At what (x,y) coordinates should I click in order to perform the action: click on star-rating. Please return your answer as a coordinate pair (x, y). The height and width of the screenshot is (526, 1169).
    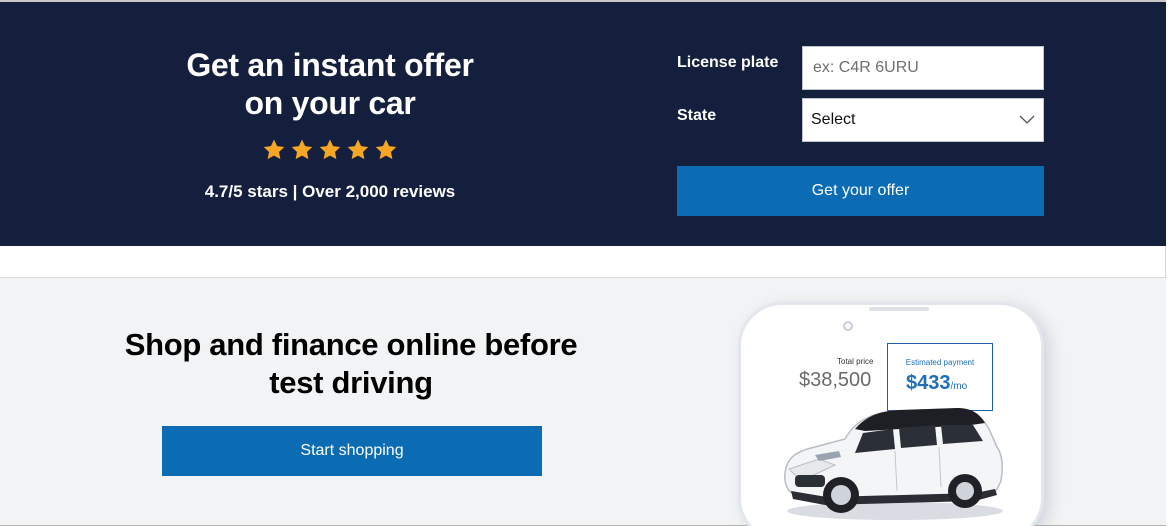
    Looking at the image, I should click on (332, 151).